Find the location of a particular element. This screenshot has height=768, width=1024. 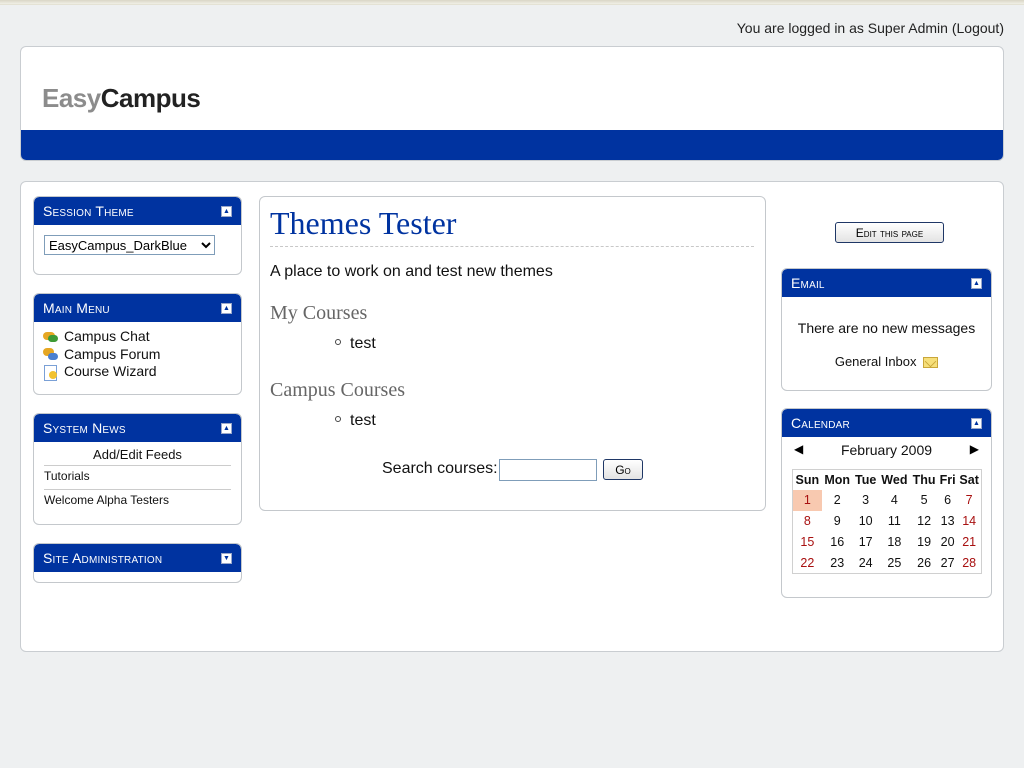

inbox-label: General Inbox is located at coordinates (876, 361).